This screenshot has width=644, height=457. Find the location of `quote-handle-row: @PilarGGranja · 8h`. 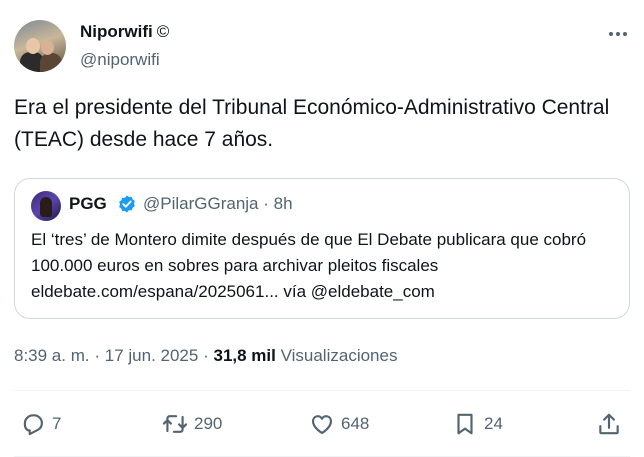

quote-handle-row: @PilarGGranja · 8h is located at coordinates (218, 204).